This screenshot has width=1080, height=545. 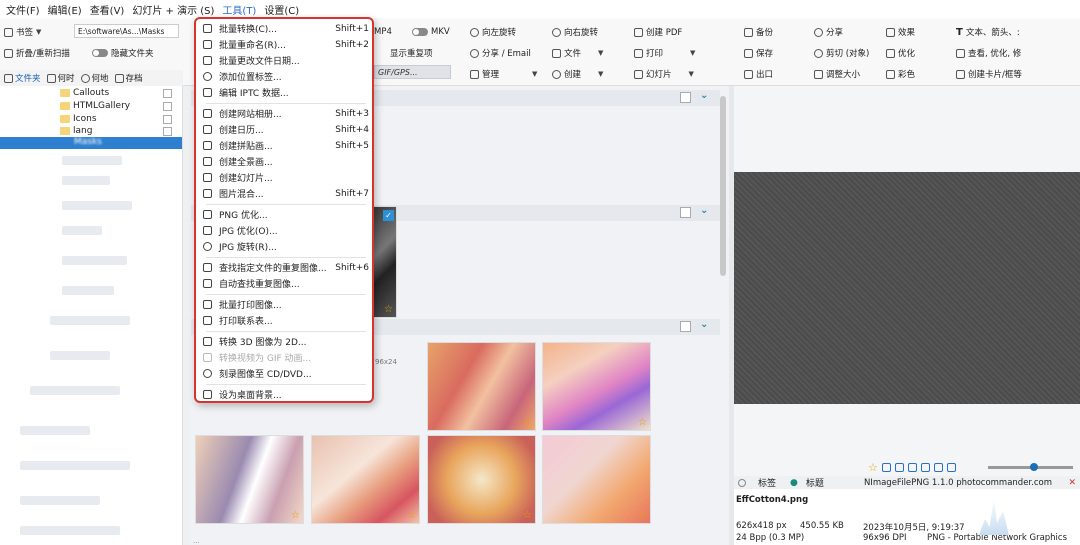 I want to click on crop-button: 剪切 (对象), so click(x=841, y=53).